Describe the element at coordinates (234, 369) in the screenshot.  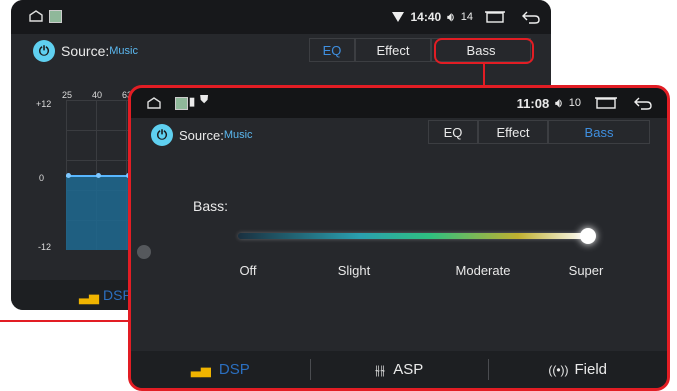
I see `tab-dsp-label: DSP` at that location.